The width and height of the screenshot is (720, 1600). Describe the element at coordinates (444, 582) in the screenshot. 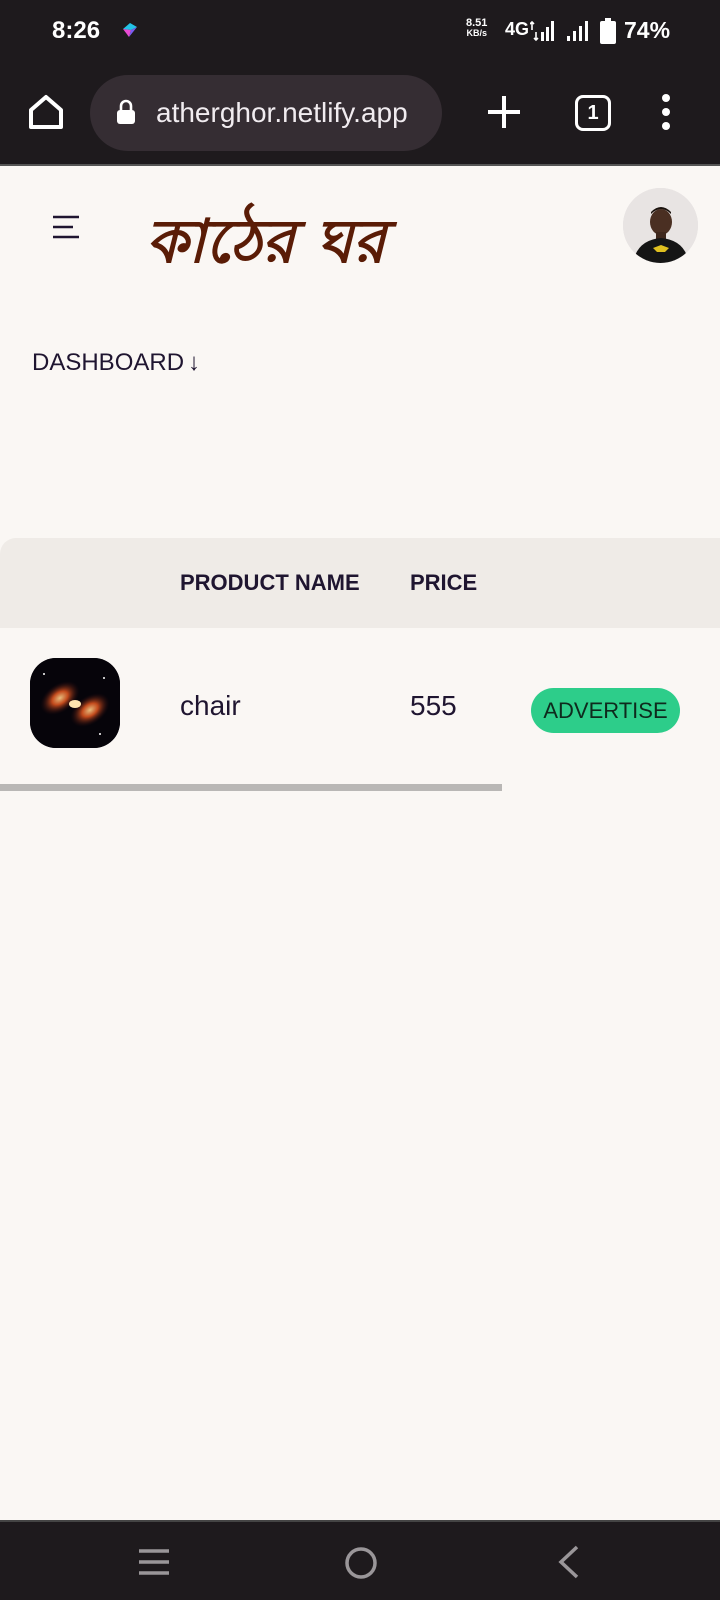

I see `column-header-price: PRICE` at that location.